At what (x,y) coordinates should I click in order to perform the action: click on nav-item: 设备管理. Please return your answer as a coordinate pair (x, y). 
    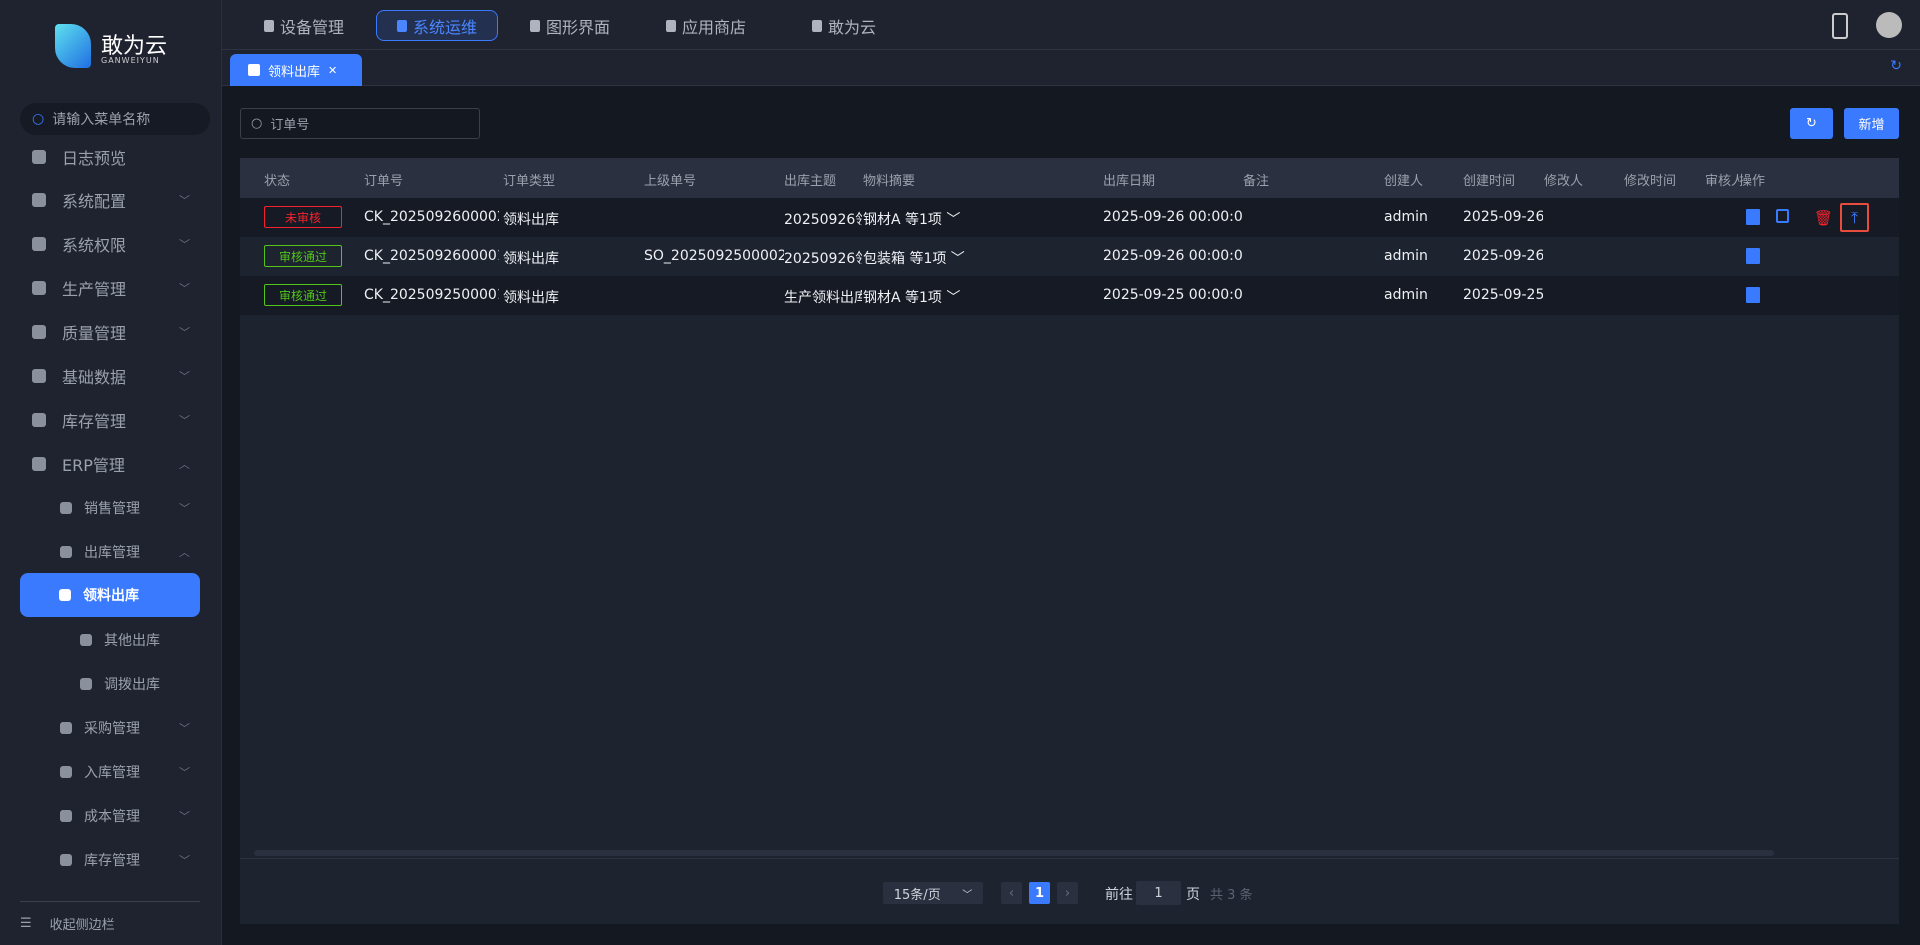
    Looking at the image, I should click on (304, 25).